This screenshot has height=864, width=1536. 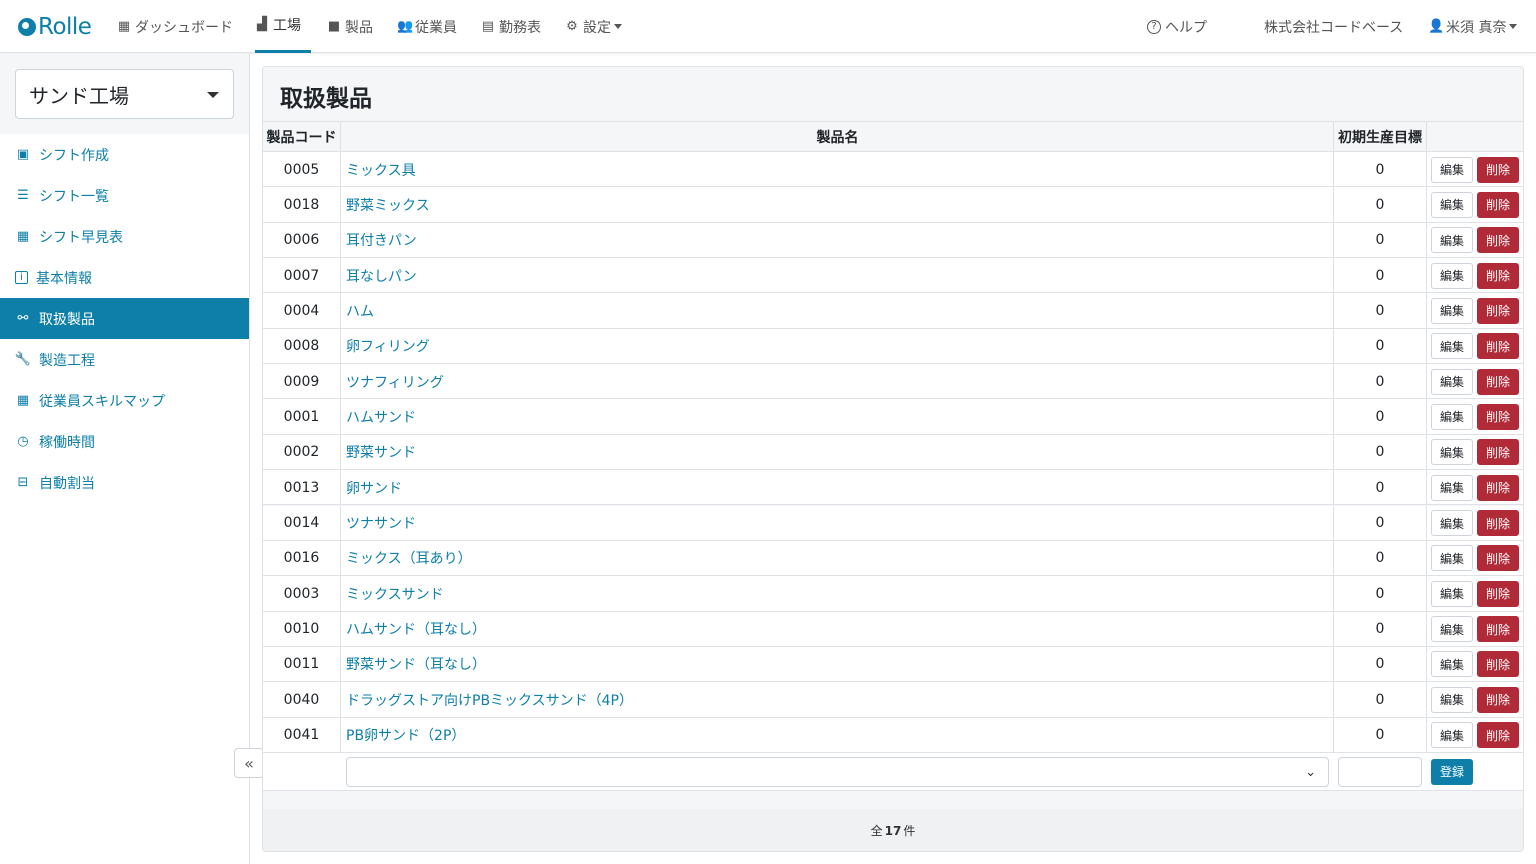 I want to click on sidebar-item-skill-map: ▦ 従業員スキルマップ, so click(x=124, y=400).